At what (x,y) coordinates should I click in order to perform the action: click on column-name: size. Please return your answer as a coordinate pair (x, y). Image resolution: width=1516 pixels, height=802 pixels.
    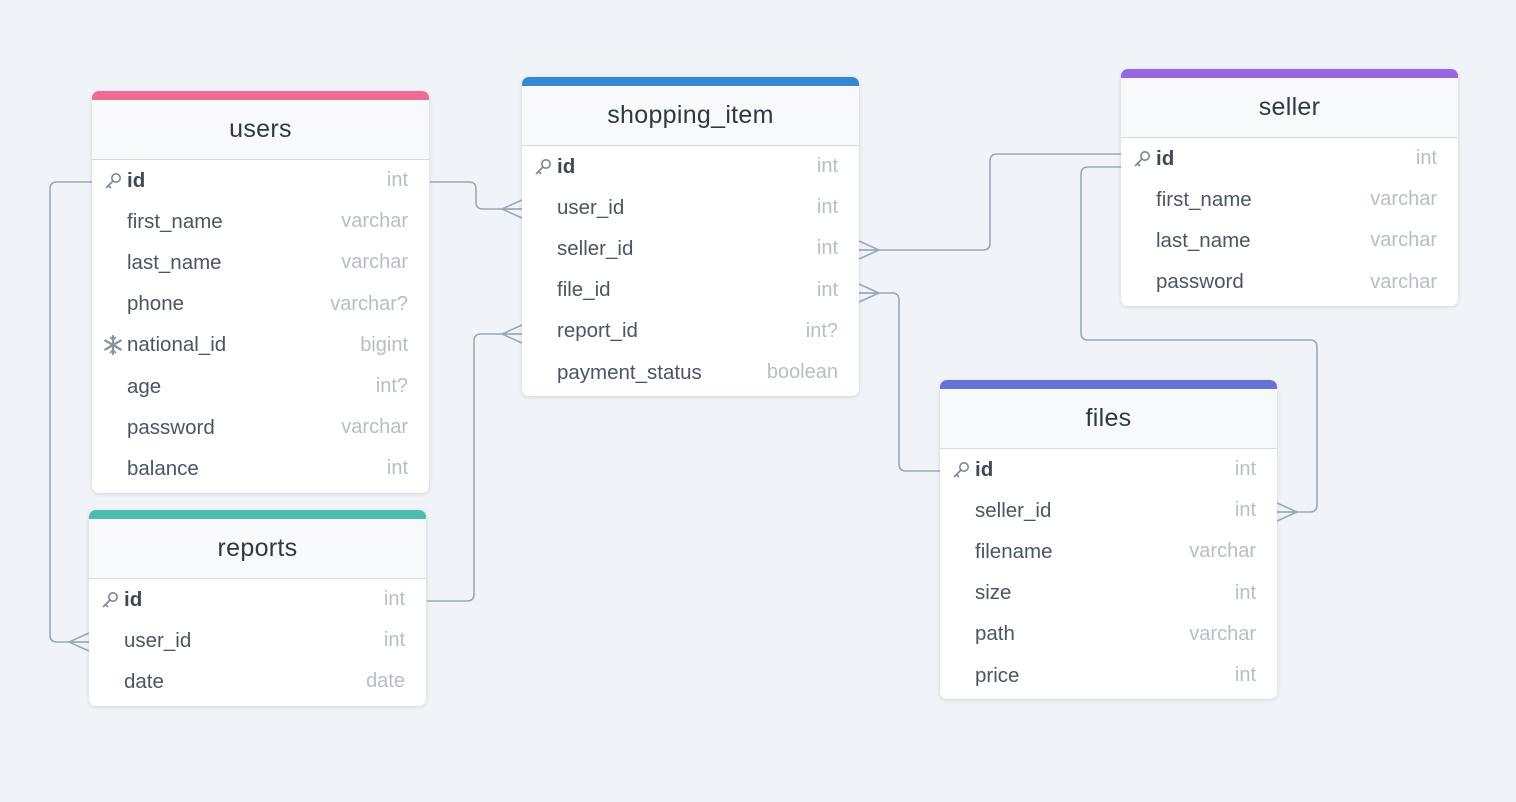
    Looking at the image, I should click on (993, 593).